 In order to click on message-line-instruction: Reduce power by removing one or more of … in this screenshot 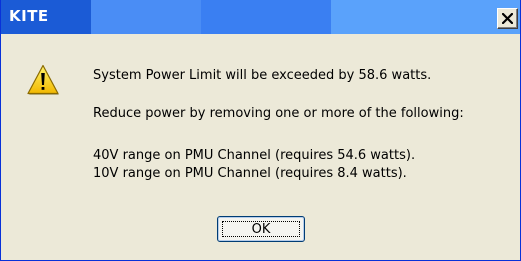, I will do `click(278, 113)`.